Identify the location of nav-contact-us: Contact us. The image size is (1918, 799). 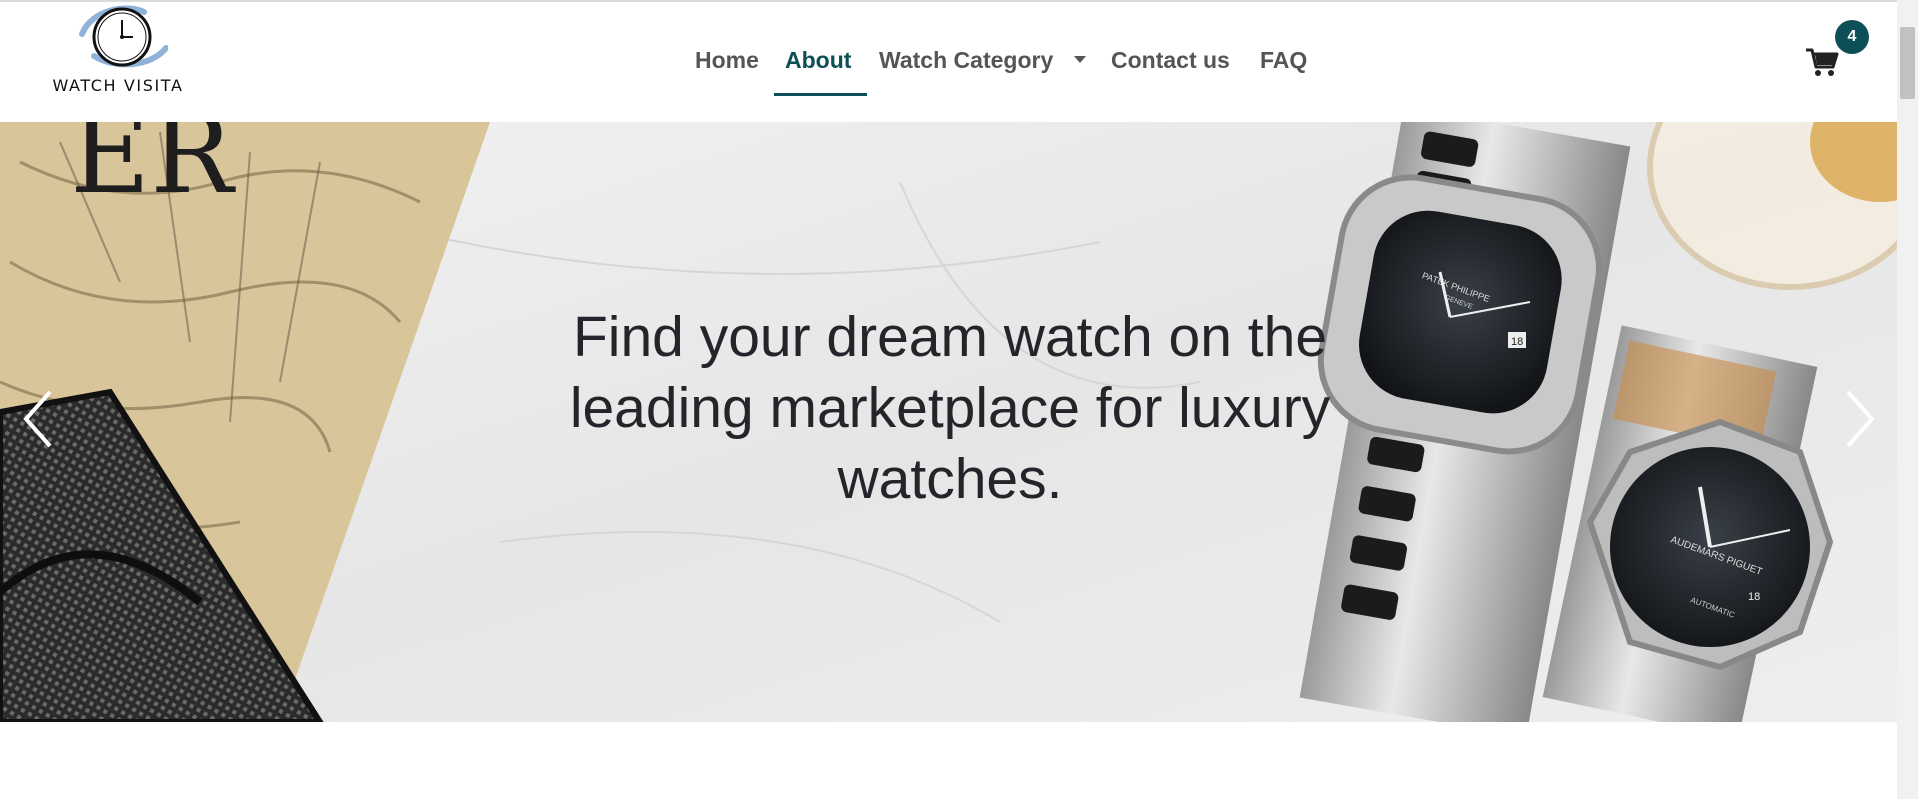
(1170, 60).